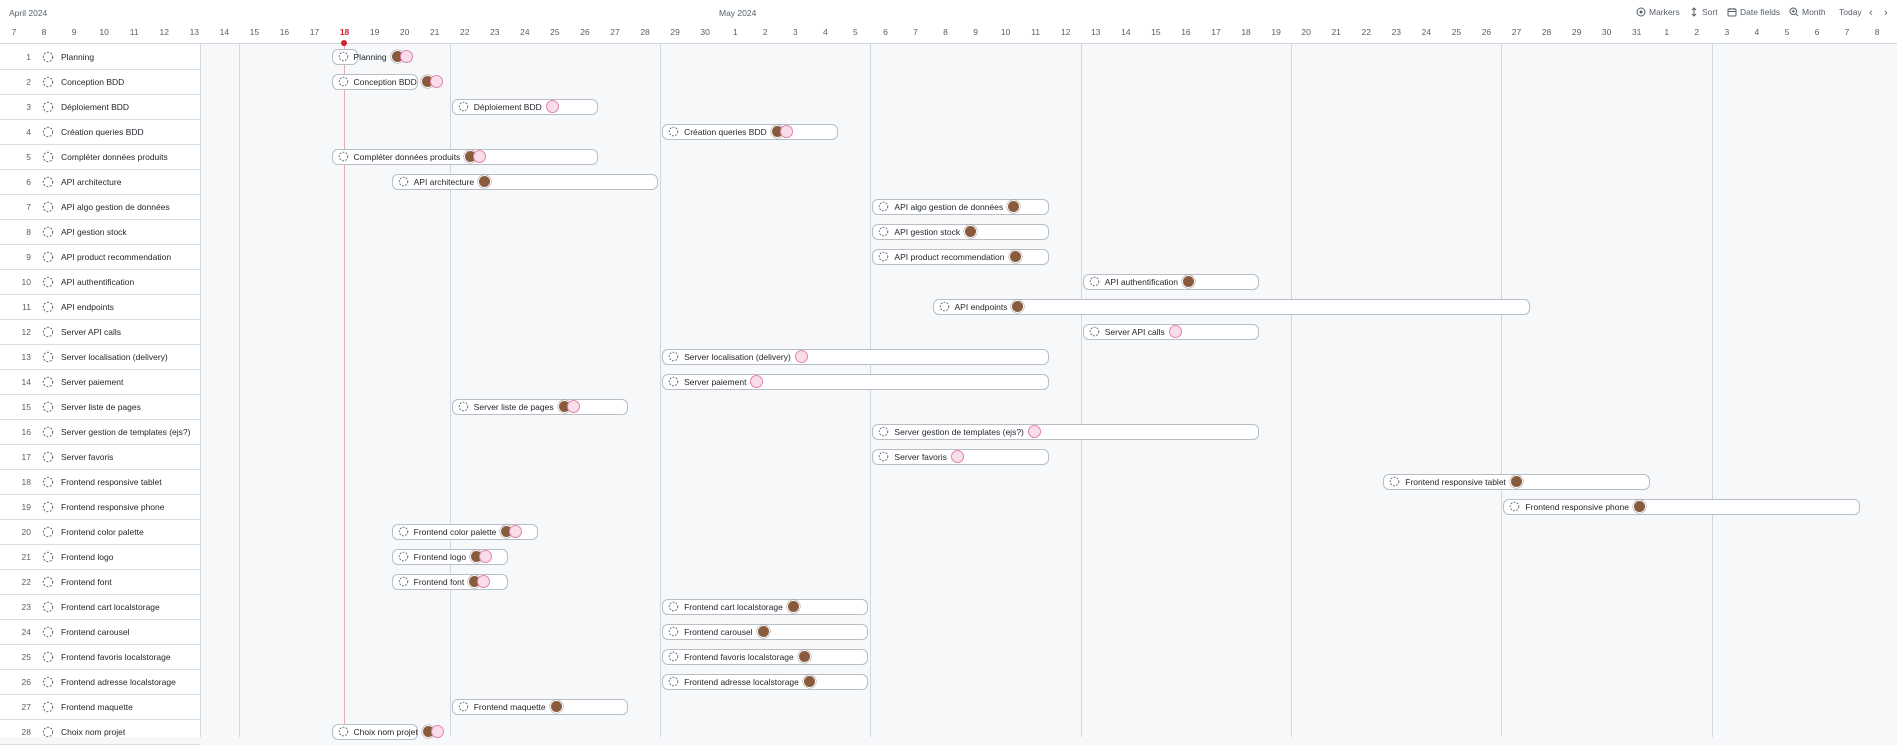 The image size is (1897, 745). I want to click on list-item: 2 Conception BDD, so click(100, 82).